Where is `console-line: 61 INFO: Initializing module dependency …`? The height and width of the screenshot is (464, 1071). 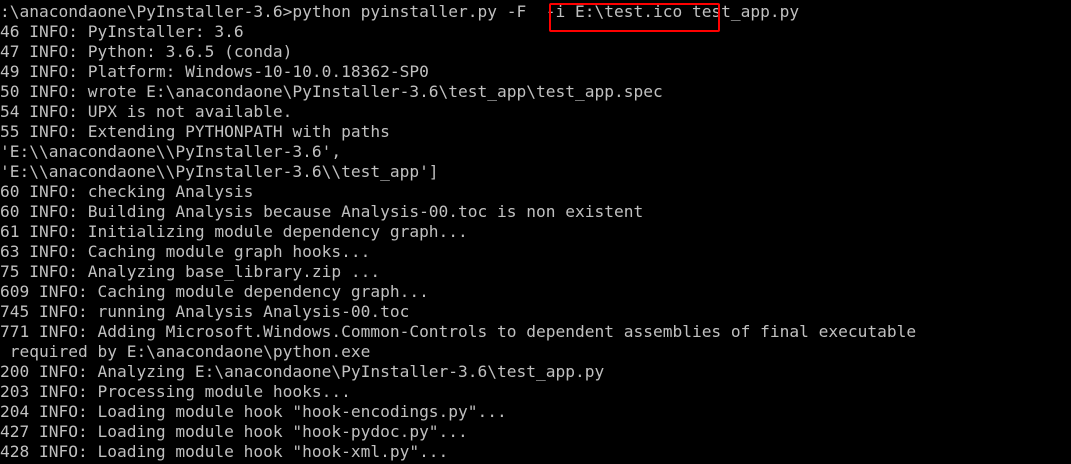
console-line: 61 INFO: Initializing module dependency … is located at coordinates (234, 231).